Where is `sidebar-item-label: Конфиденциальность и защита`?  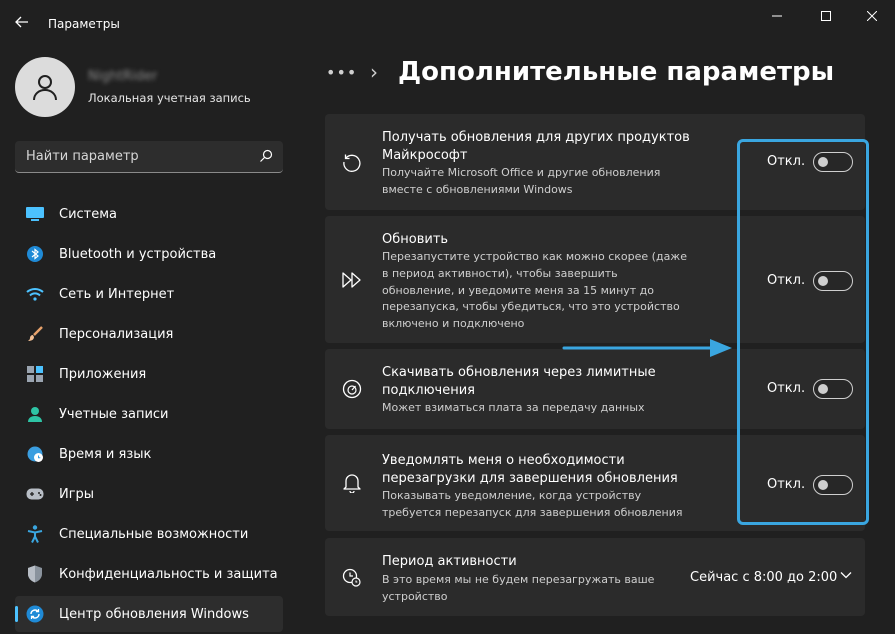
sidebar-item-label: Конфиденциальность и защита is located at coordinates (168, 574).